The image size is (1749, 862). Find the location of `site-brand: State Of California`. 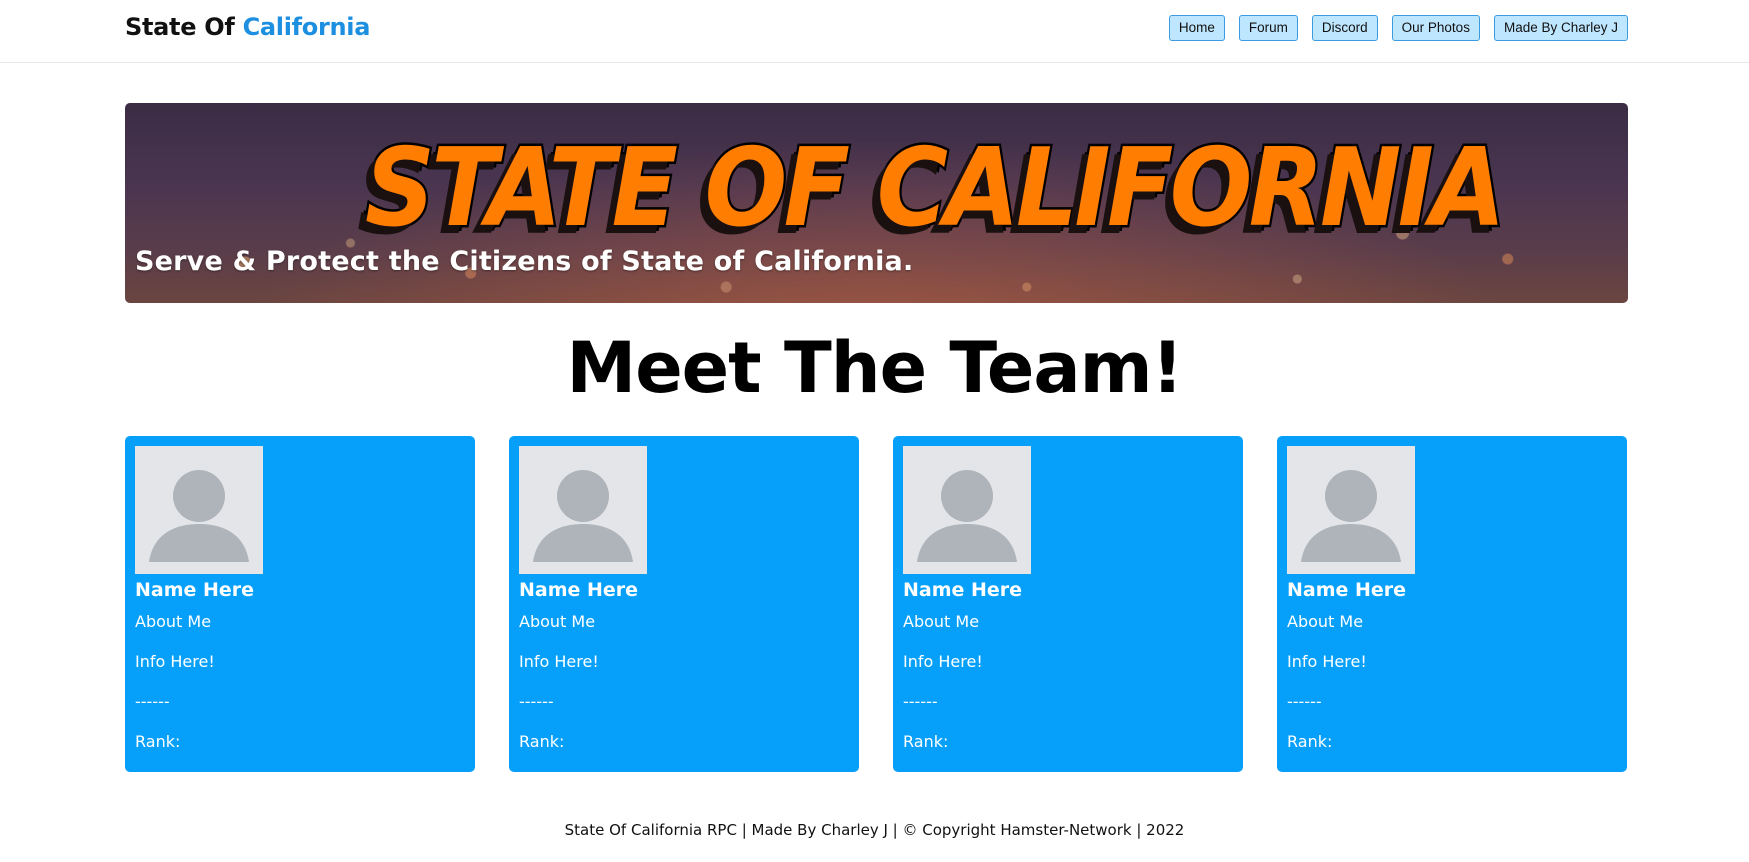

site-brand: State Of California is located at coordinates (247, 27).